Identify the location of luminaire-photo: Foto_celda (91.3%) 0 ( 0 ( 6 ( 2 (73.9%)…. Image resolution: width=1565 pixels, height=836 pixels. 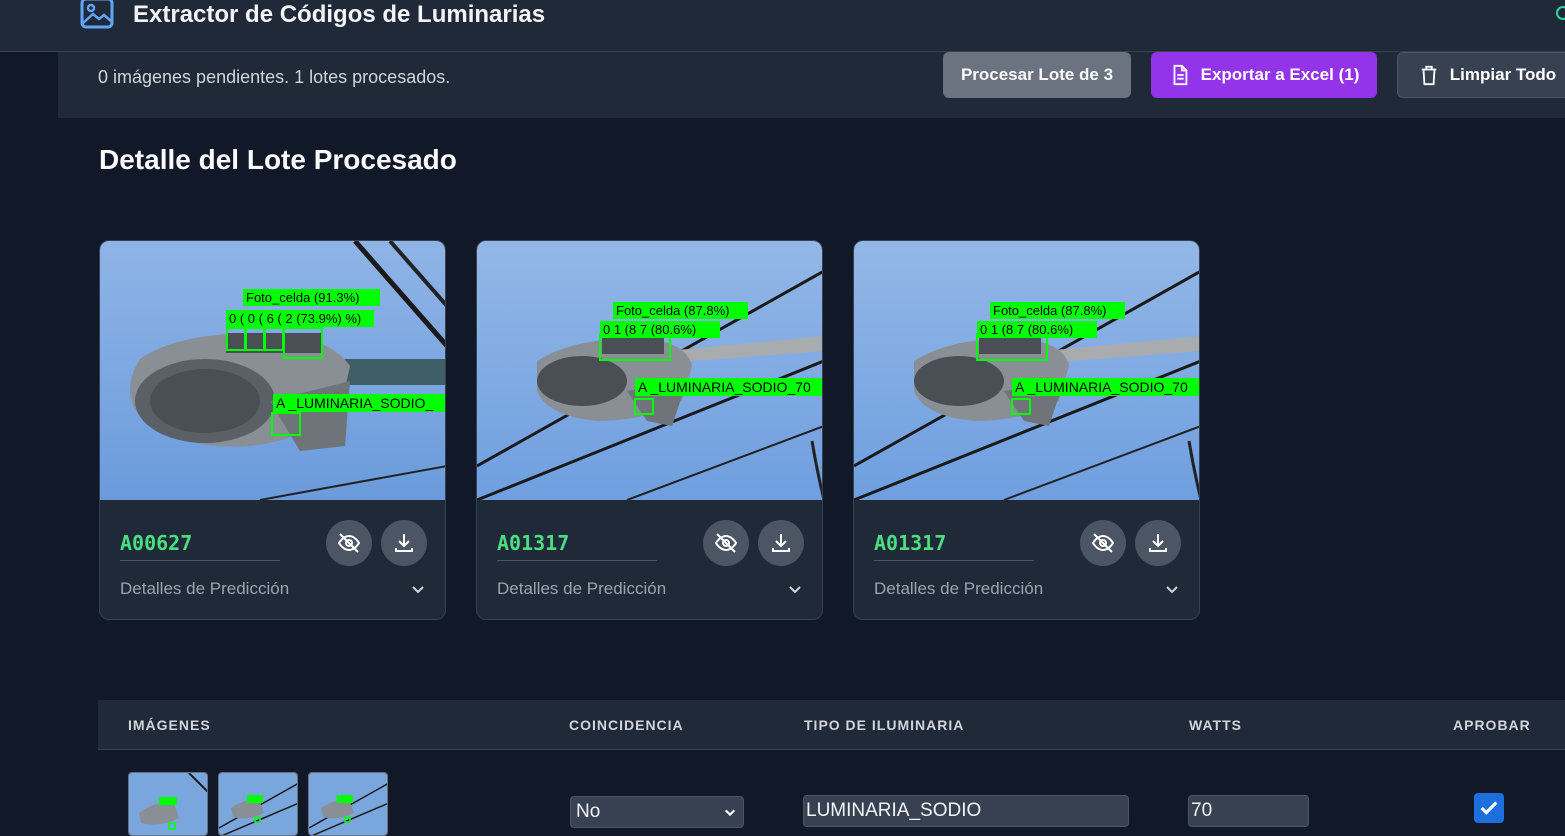
(272, 370).